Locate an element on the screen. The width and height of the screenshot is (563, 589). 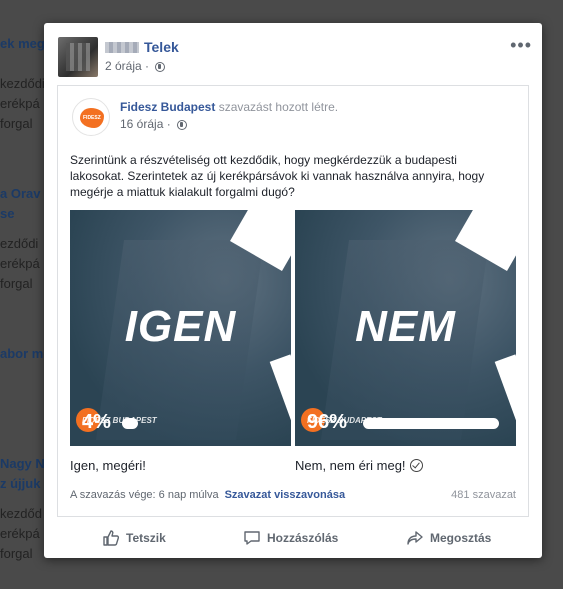
background-feed-text: a Orav is located at coordinates (20, 193).